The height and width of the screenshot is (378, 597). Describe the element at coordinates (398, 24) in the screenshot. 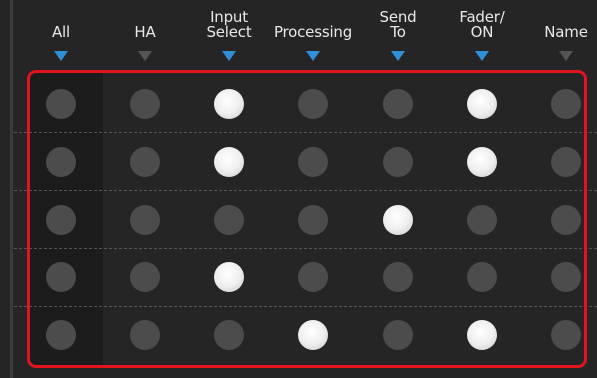

I see `column-label-send-to: Send To` at that location.